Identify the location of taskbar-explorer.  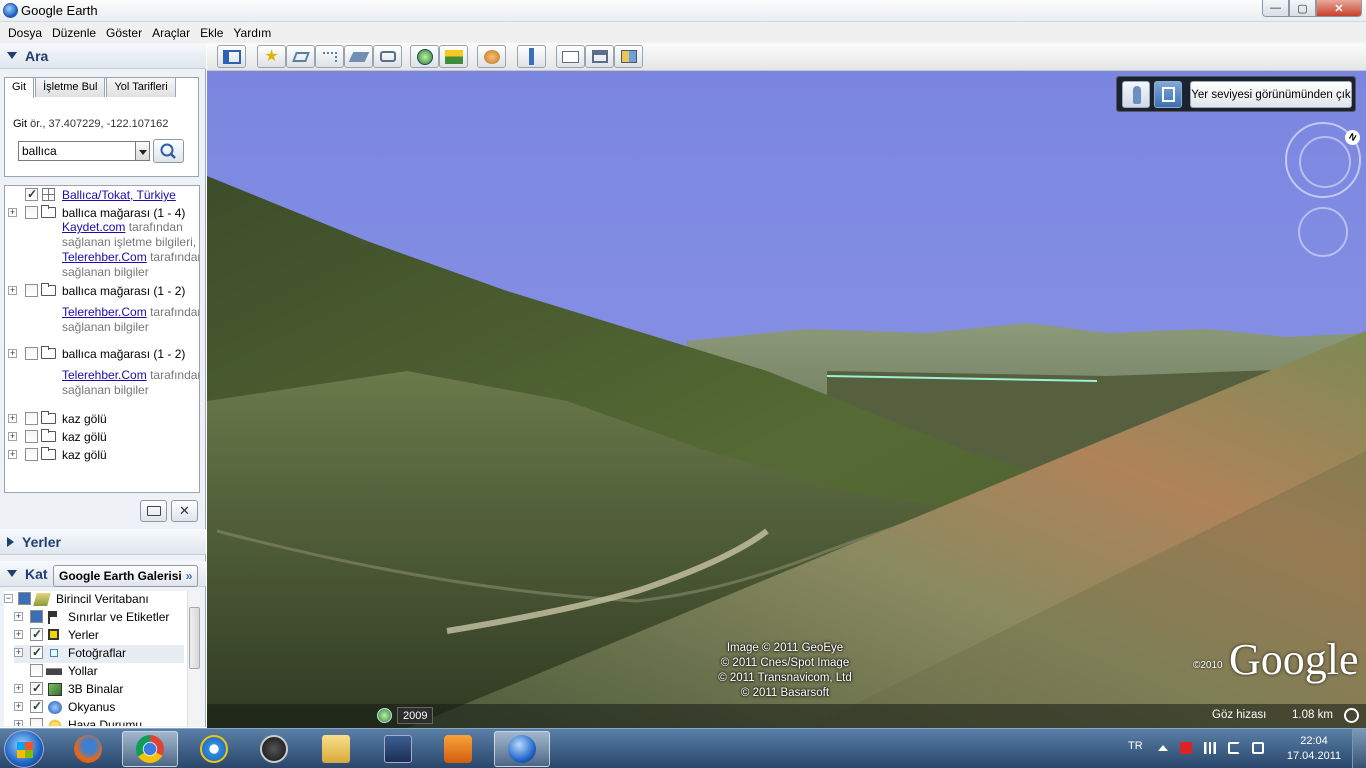
(336, 749).